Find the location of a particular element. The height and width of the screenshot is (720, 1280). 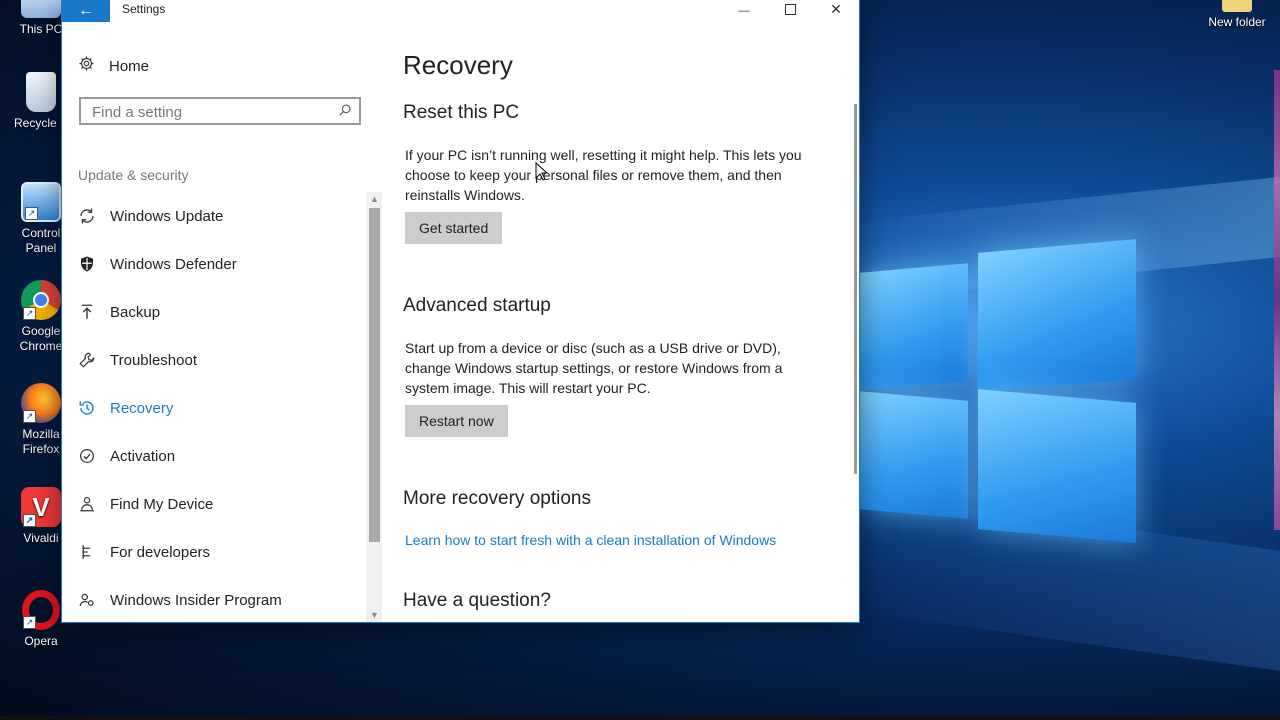

scroll-up-icon: ▲ is located at coordinates (374, 199).